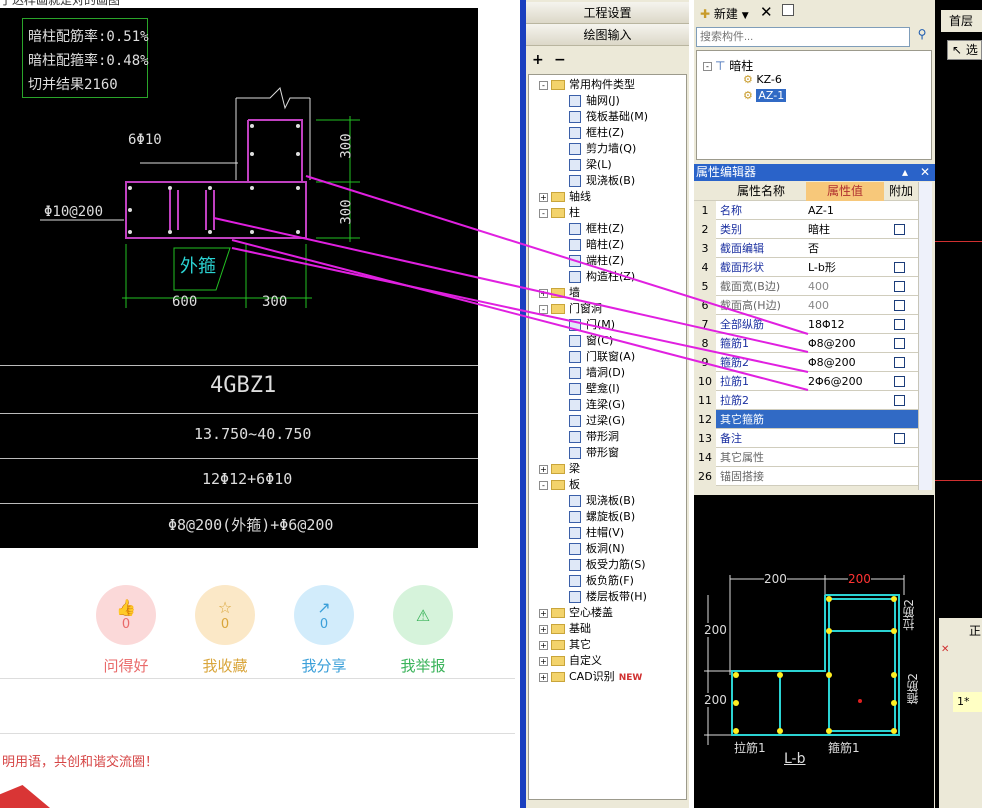 The image size is (982, 811). What do you see at coordinates (925, 336) in the screenshot?
I see `scrollbar` at bounding box center [925, 336].